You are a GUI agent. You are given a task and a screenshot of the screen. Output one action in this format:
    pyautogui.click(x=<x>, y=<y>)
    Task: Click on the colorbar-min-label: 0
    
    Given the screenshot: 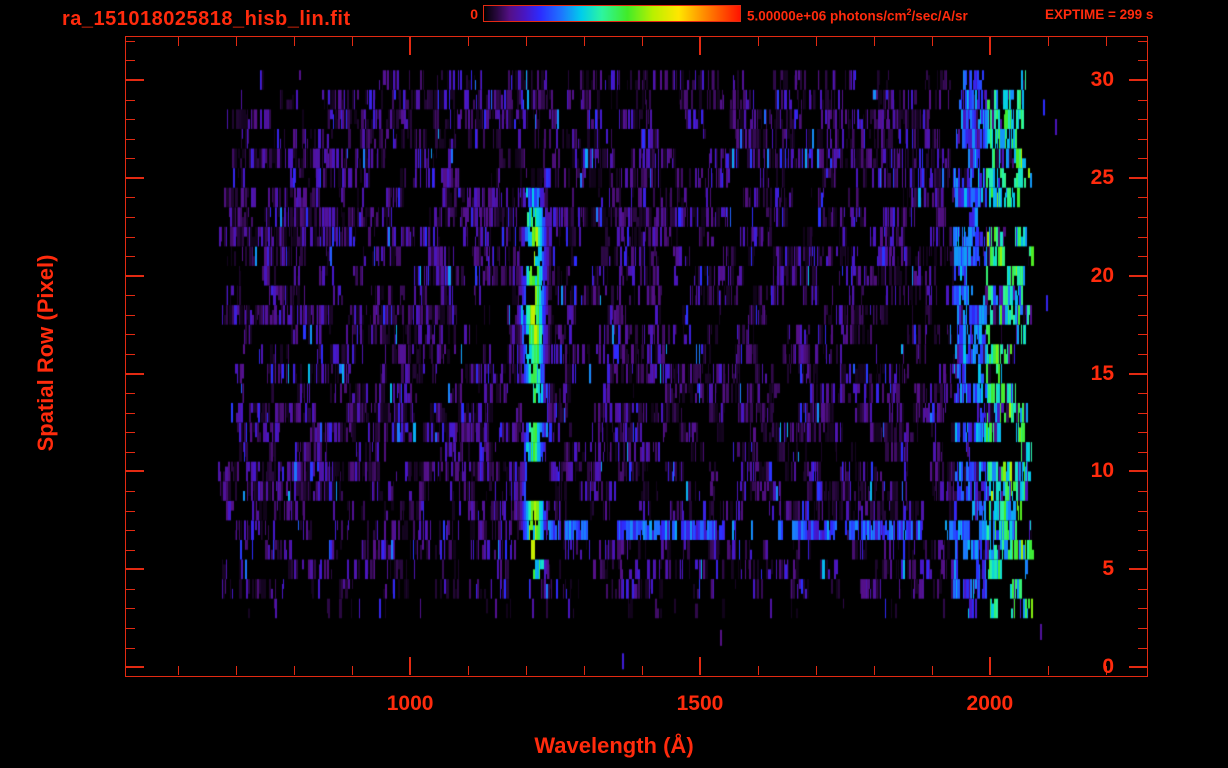 What is the action you would take?
    pyautogui.click(x=474, y=14)
    